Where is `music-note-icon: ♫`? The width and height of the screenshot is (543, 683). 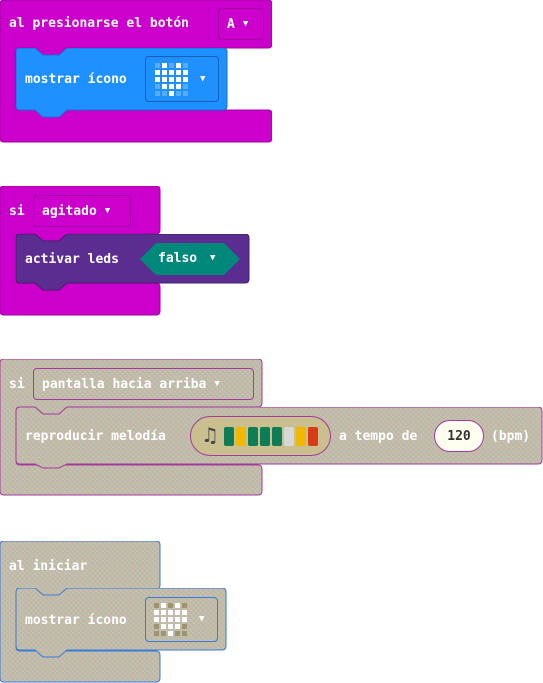
music-note-icon: ♫ is located at coordinates (210, 435).